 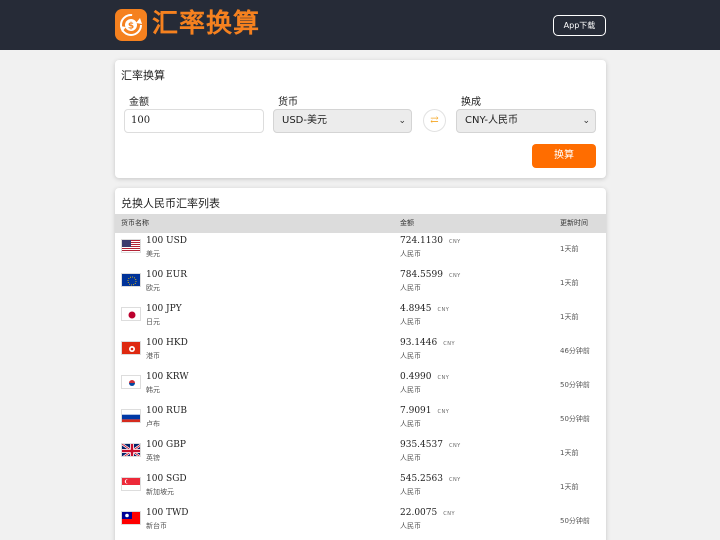 I want to click on currency-code: 100 JPY, so click(x=164, y=309).